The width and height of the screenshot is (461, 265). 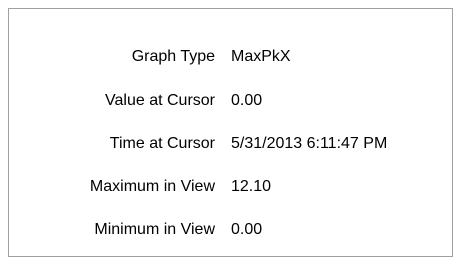 I want to click on minimum-in-view-value: 0.00, so click(x=247, y=229).